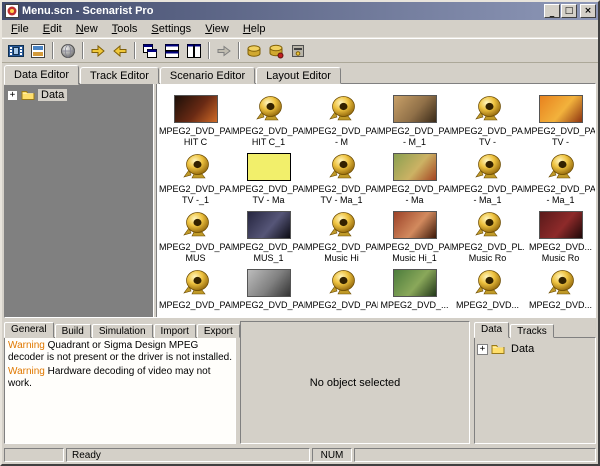 This screenshot has height=466, width=600. Describe the element at coordinates (72, 331) in the screenshot. I see `tab-build: Build` at that location.